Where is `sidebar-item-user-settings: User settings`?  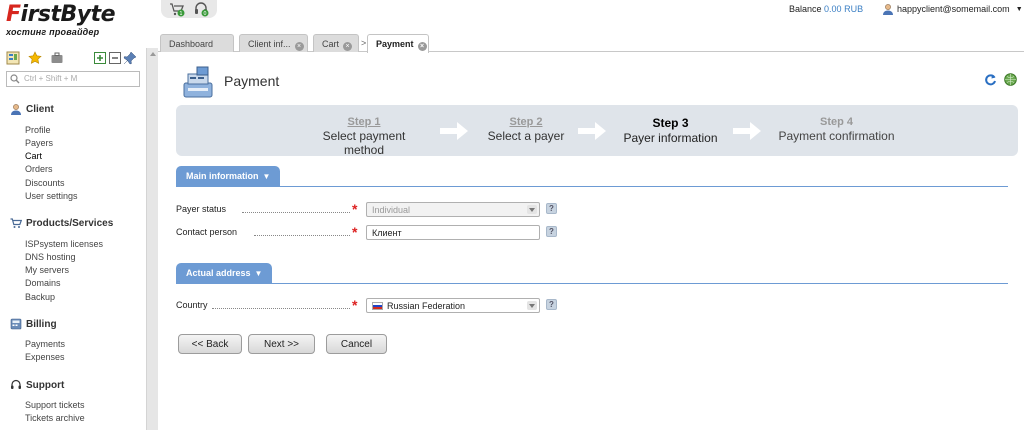
sidebar-item-user-settings: User settings is located at coordinates (51, 196).